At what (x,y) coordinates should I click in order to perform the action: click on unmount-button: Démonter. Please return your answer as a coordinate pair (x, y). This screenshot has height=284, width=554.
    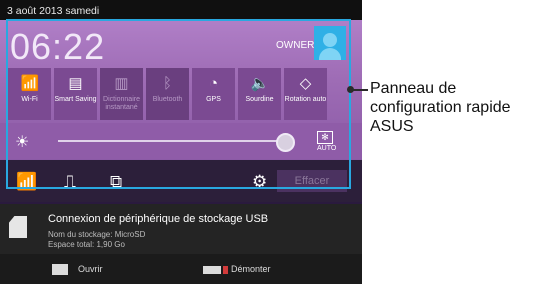
    Looking at the image, I should click on (237, 269).